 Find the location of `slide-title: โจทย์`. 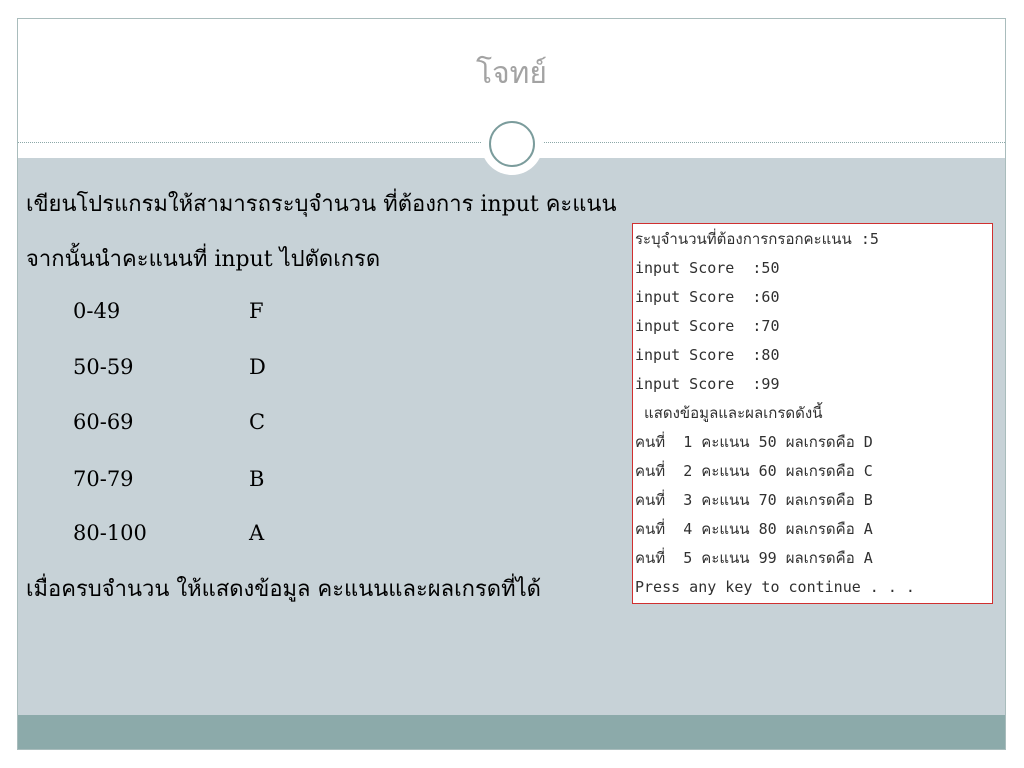

slide-title: โจทย์ is located at coordinates (511, 73).